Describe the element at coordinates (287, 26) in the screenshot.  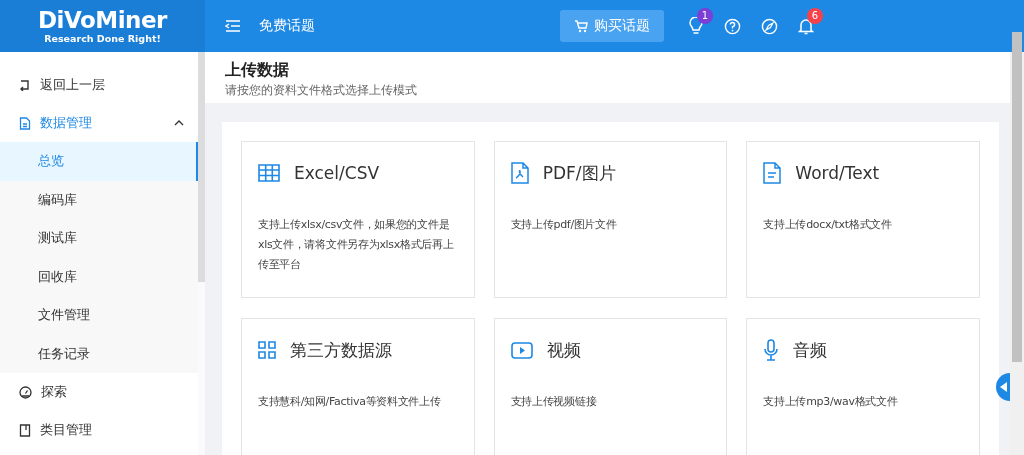
I see `topic-title: 免费话题` at that location.